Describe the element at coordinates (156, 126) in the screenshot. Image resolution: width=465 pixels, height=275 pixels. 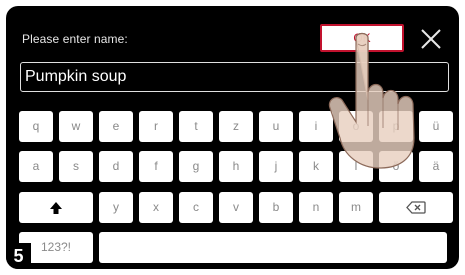
I see `key-r: r` at that location.